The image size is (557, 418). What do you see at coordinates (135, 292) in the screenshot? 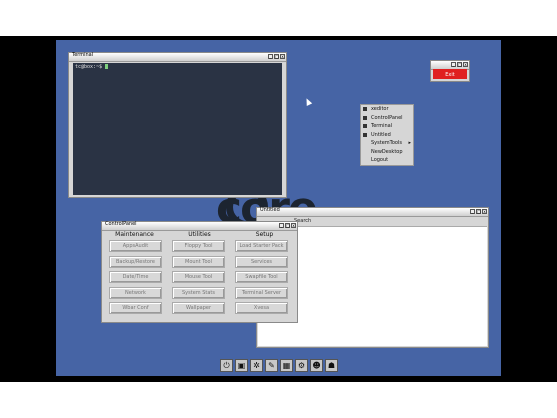
I see `network-button: Network` at bounding box center [135, 292].